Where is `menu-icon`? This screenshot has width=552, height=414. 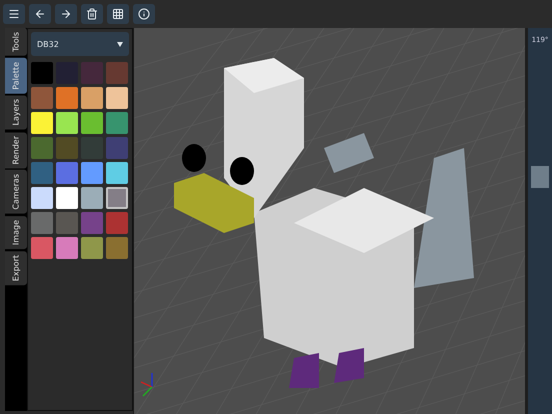 menu-icon is located at coordinates (14, 14).